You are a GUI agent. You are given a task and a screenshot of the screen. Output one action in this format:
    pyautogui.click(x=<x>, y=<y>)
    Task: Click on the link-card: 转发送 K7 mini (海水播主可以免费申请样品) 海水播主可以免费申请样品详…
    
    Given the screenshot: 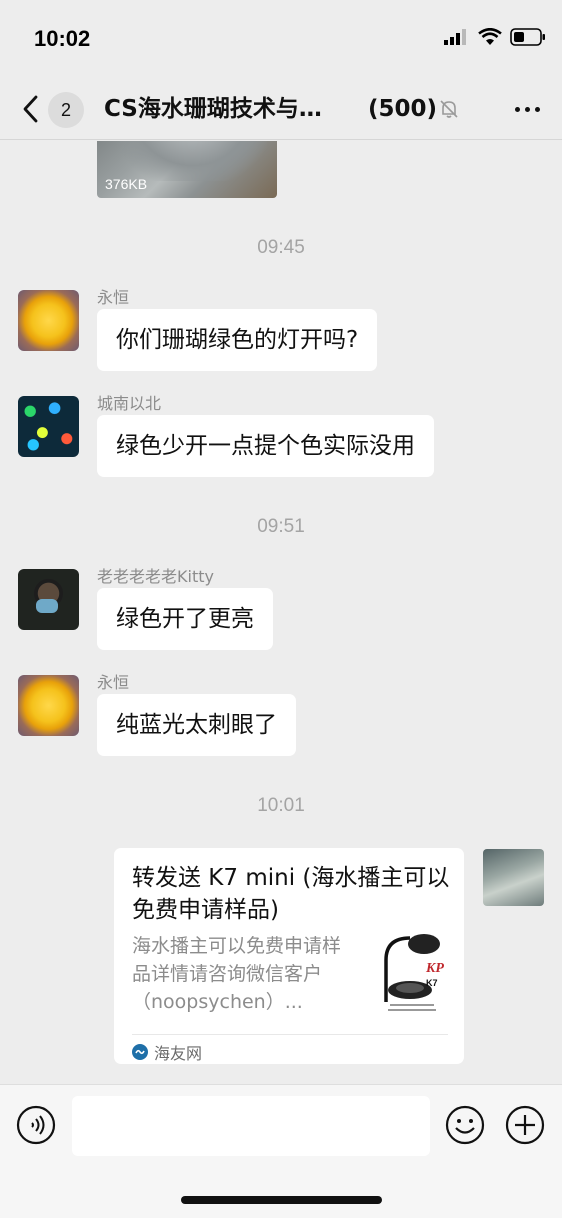 What is the action you would take?
    pyautogui.click(x=289, y=956)
    